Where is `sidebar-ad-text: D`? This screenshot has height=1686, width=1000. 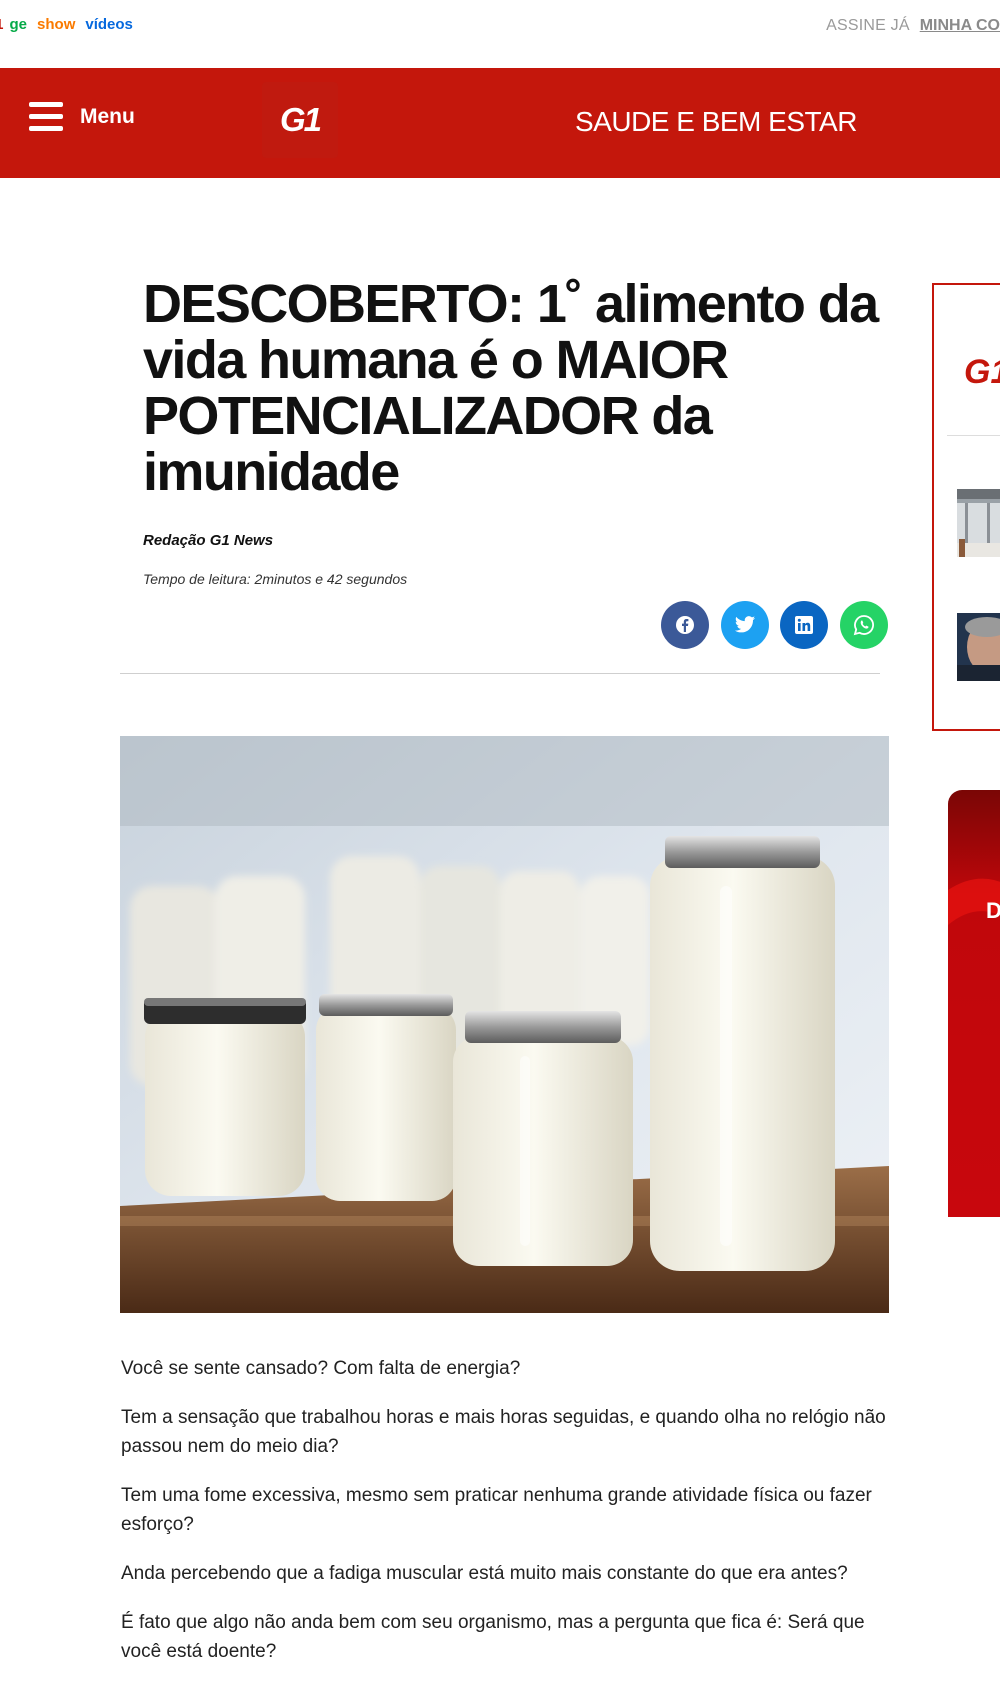 sidebar-ad-text: D is located at coordinates (993, 910).